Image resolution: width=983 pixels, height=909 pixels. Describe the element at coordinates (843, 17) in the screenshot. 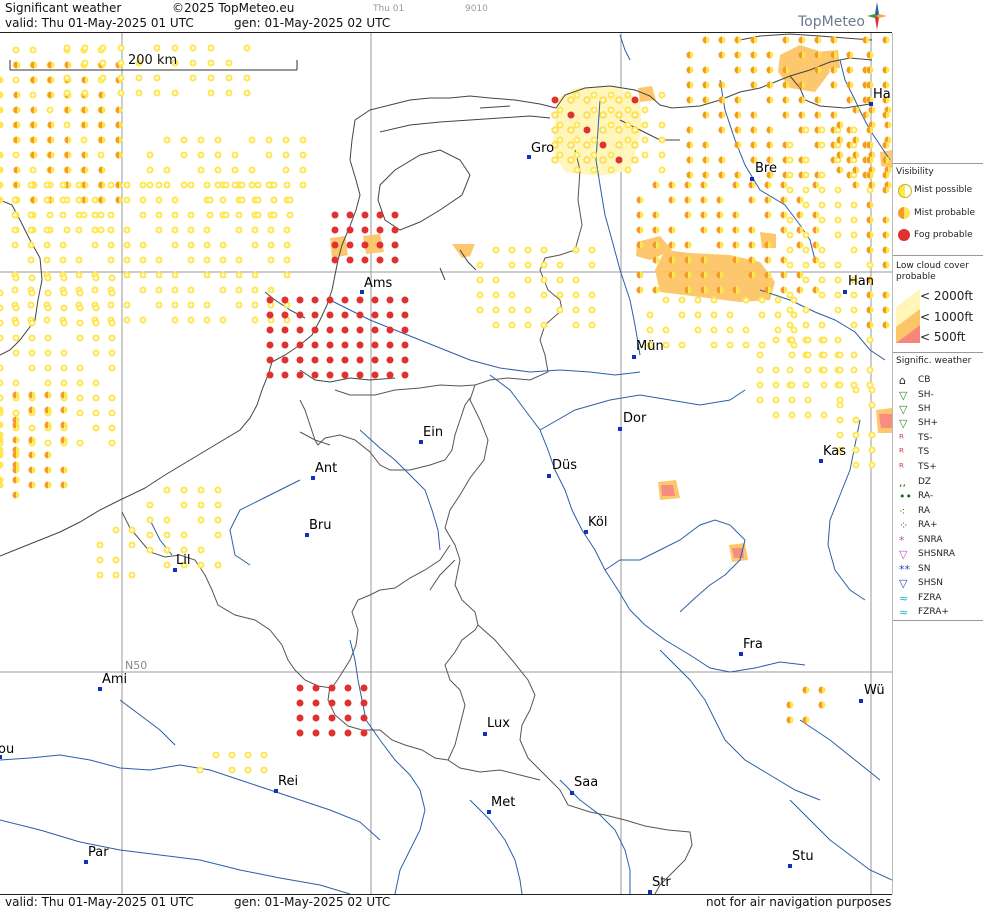

I see `topmeteo-logo: TopMeteo` at that location.